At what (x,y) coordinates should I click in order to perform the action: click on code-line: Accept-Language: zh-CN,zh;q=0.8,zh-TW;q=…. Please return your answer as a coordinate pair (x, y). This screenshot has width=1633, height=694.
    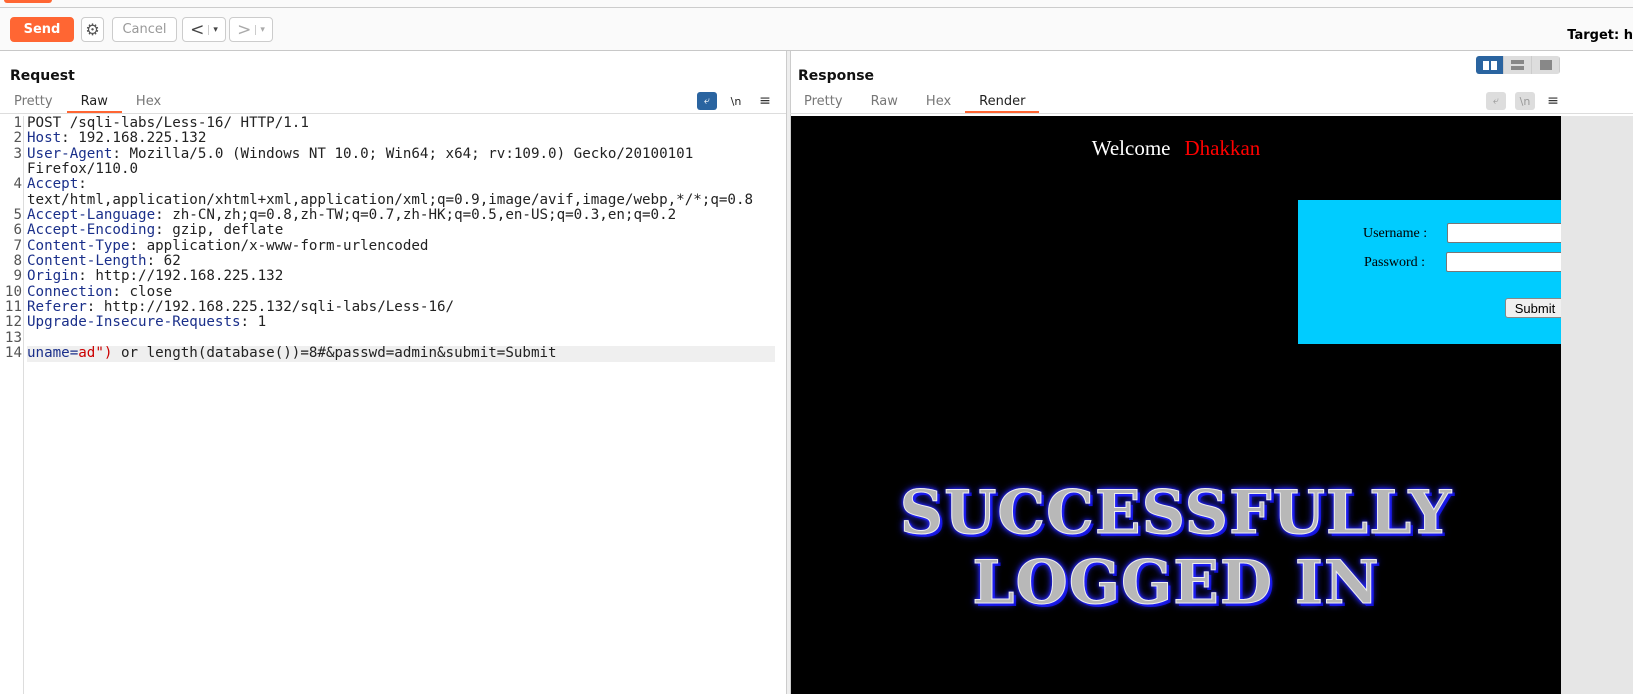
    Looking at the image, I should click on (401, 215).